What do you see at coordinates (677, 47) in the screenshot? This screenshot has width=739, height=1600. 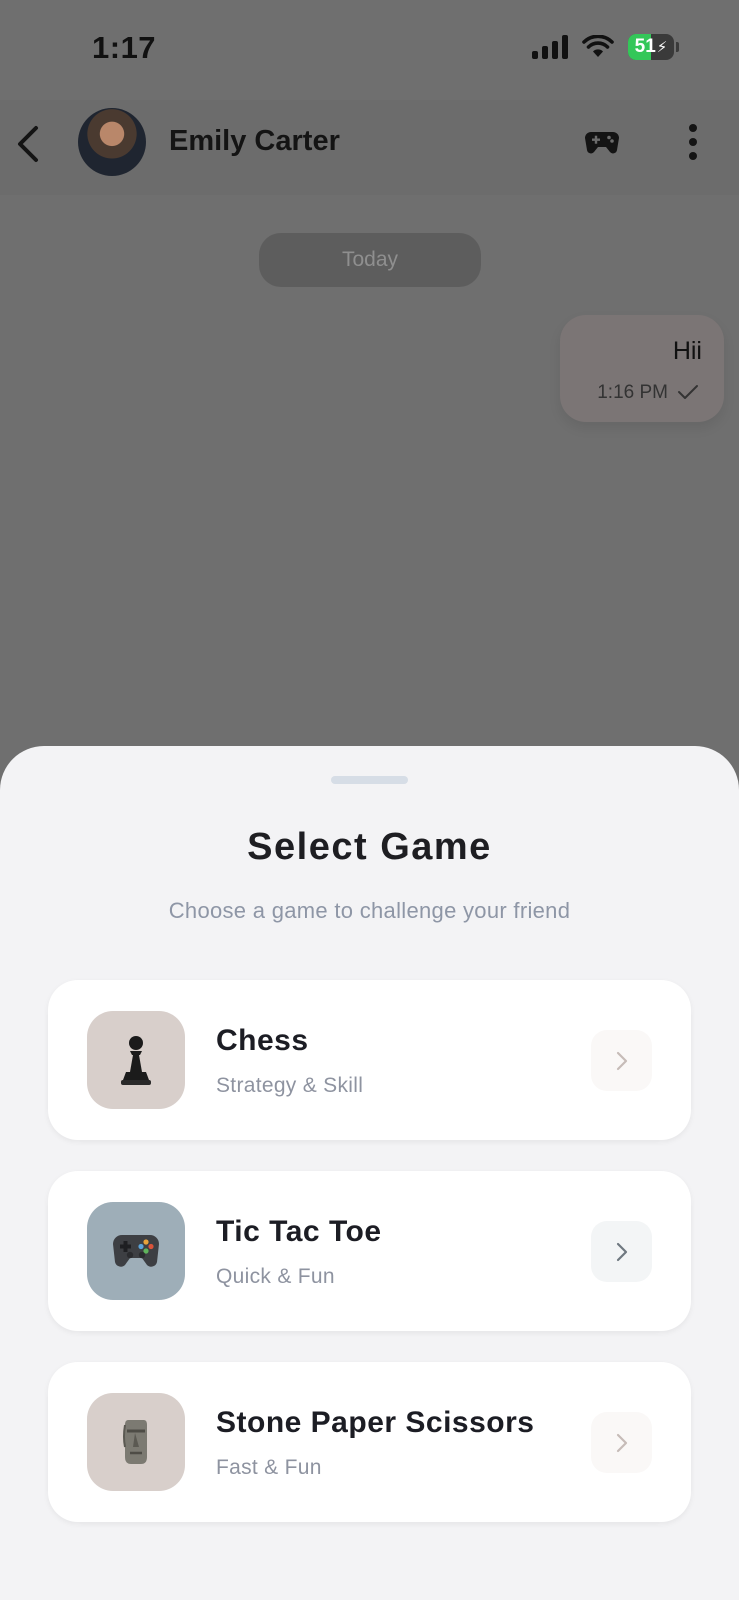 I see `battery-cap` at bounding box center [677, 47].